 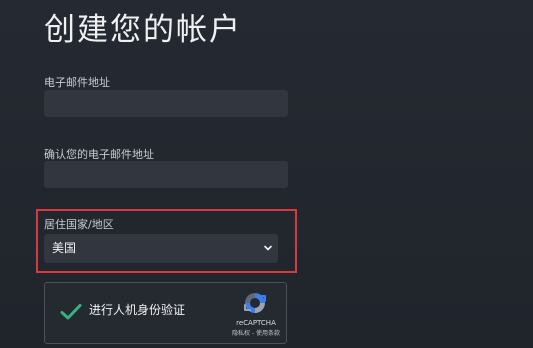 I want to click on chevron-down-icon, so click(x=268, y=248).